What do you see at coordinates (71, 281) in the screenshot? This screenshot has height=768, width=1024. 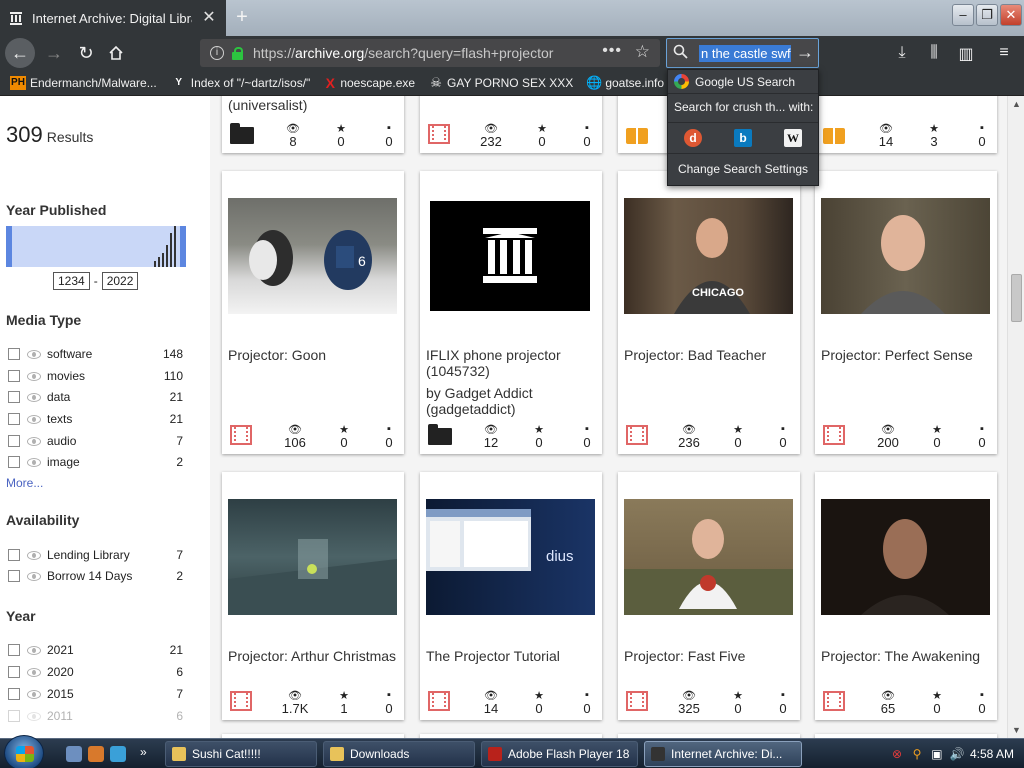 I see `year-min-input: 1234` at bounding box center [71, 281].